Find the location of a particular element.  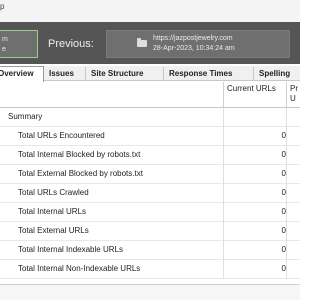

table-row: Total Internal Non-Indexable URLs 0 is located at coordinates (150, 269).